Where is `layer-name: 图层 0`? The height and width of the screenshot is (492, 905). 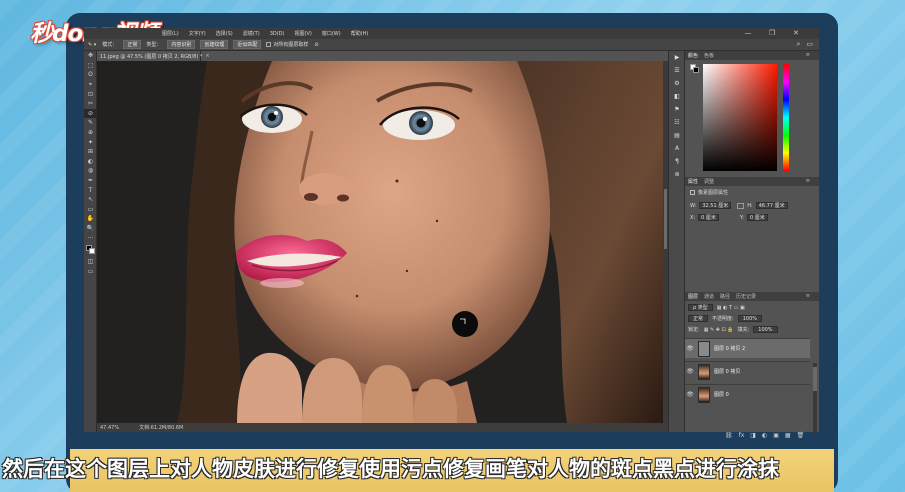 layer-name: 图层 0 is located at coordinates (721, 394).